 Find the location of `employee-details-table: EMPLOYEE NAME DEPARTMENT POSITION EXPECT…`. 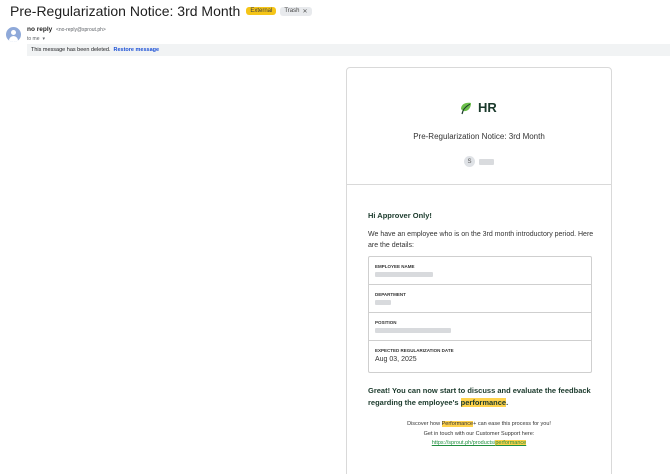

employee-details-table: EMPLOYEE NAME DEPARTMENT POSITION EXPECT… is located at coordinates (480, 314).